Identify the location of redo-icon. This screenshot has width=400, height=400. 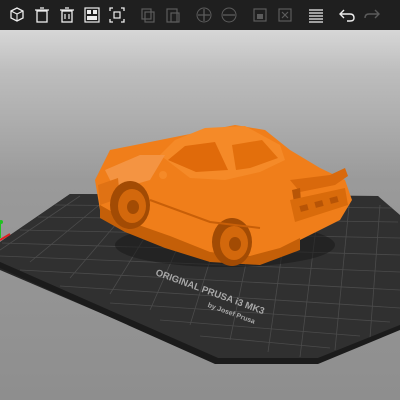
(372, 14).